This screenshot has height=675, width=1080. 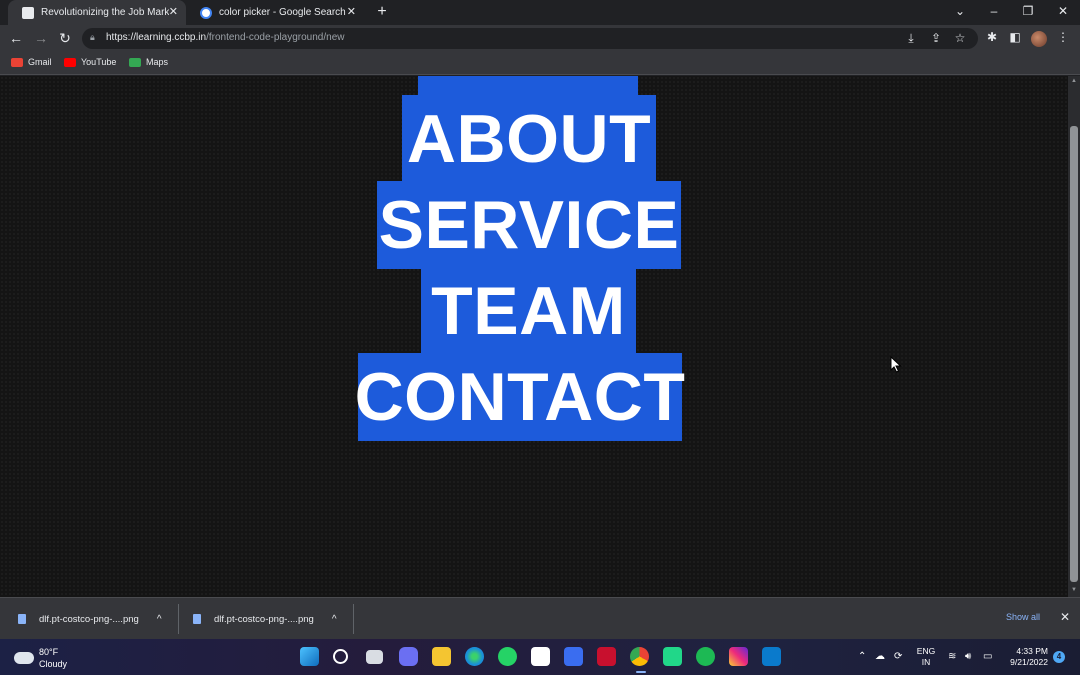 I want to click on tab-search-icon: ⌄, so click(x=960, y=11).